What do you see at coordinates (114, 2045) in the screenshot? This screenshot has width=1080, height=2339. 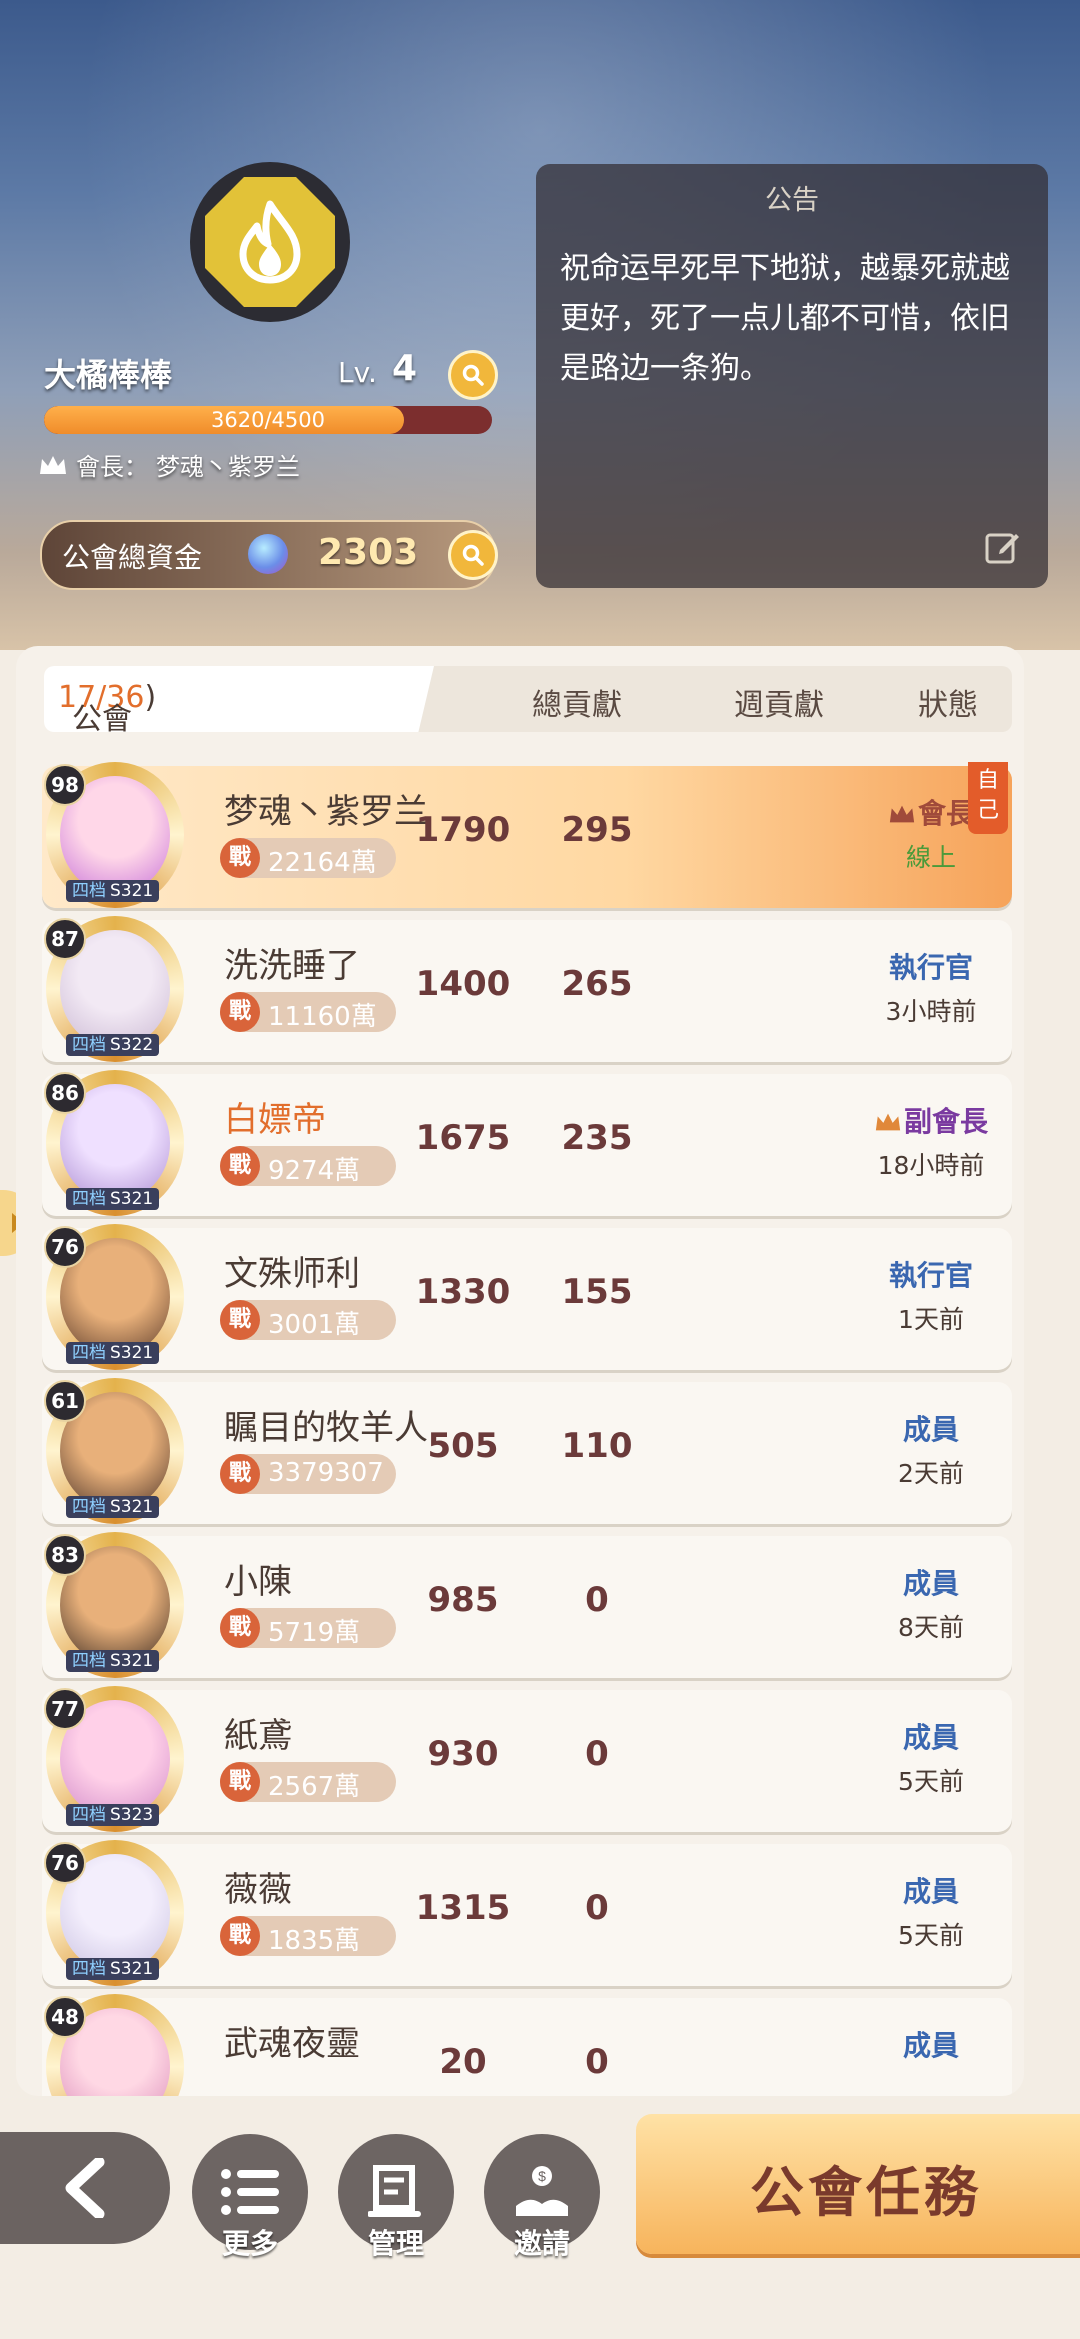 I see `member-avatar: 48` at bounding box center [114, 2045].